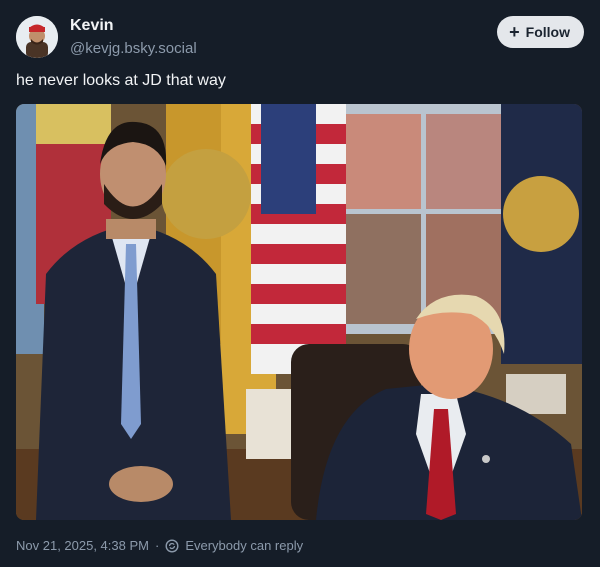 Image resolution: width=600 pixels, height=567 pixels. What do you see at coordinates (172, 545) in the screenshot?
I see `reply-settings-icon` at bounding box center [172, 545].